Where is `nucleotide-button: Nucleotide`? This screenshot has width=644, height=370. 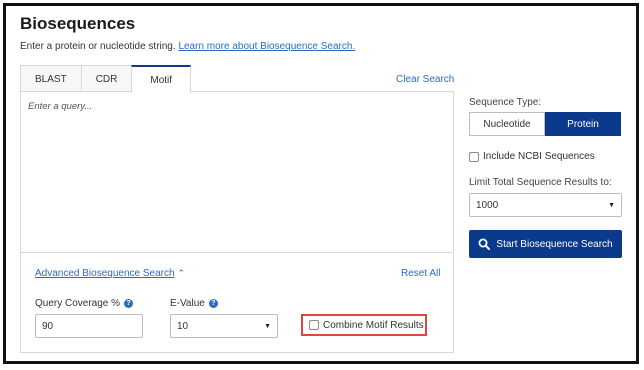
nucleotide-button: Nucleotide is located at coordinates (507, 124).